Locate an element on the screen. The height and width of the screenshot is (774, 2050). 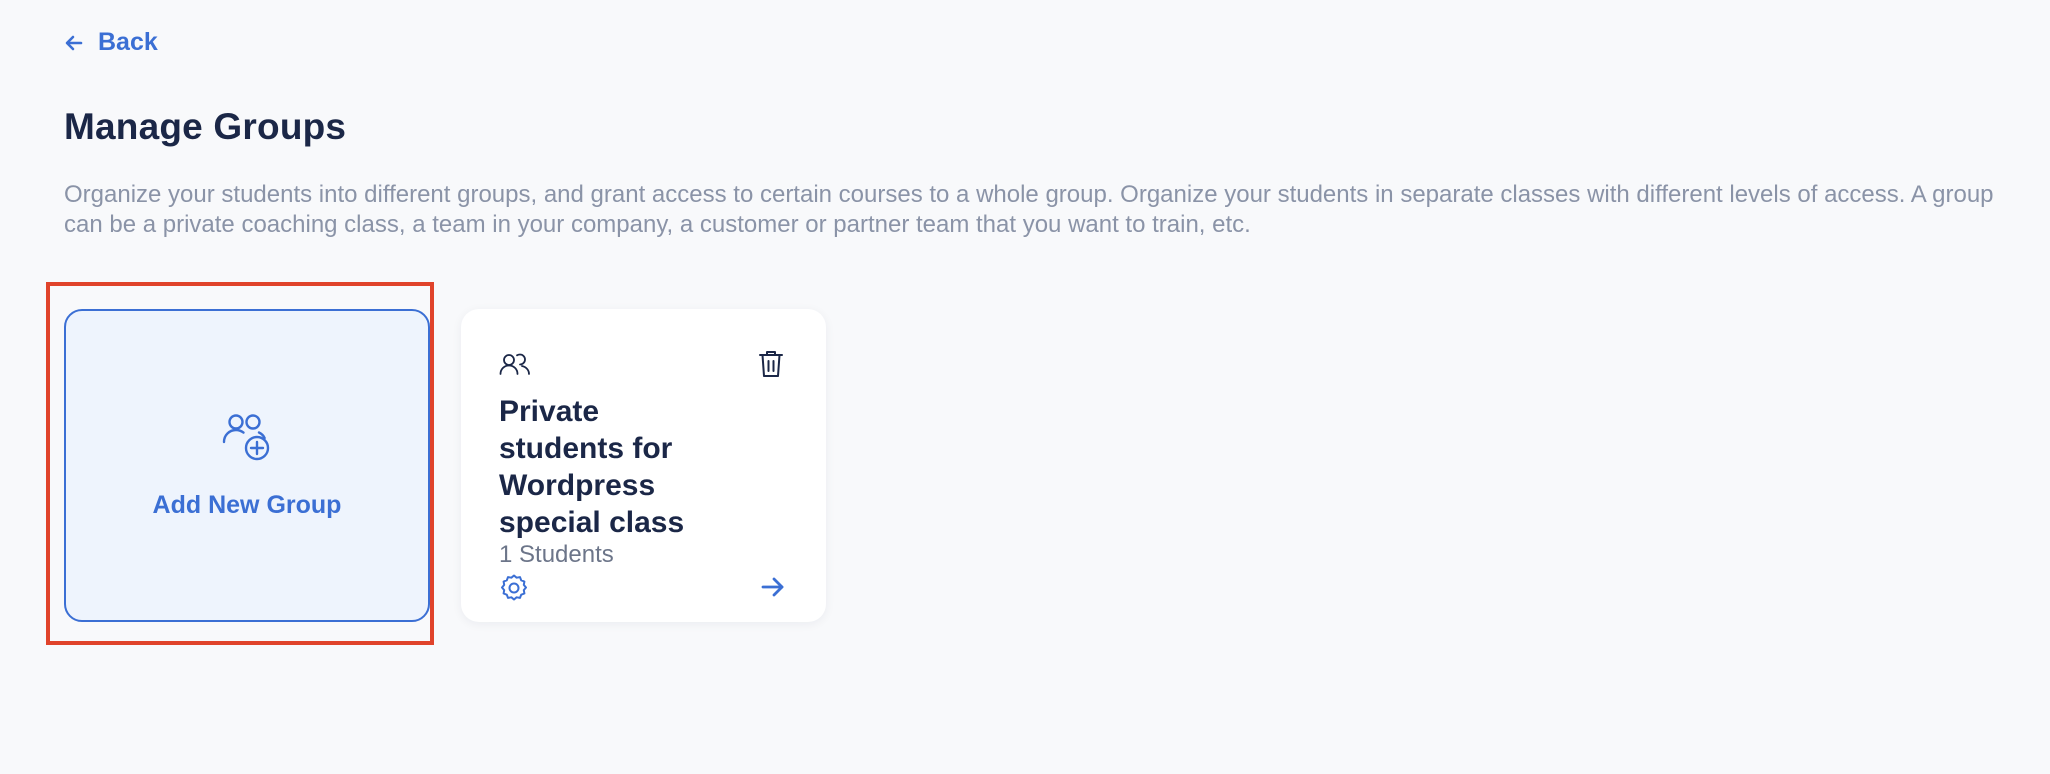
users-plus-icon is located at coordinates (247, 440).